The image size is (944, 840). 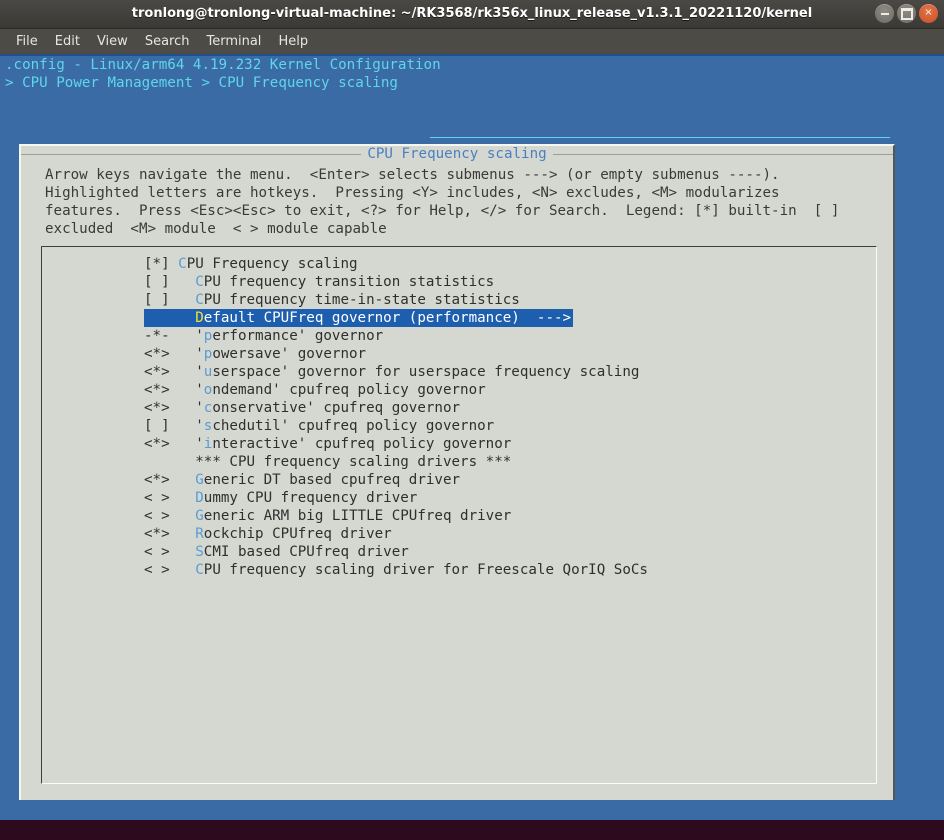 What do you see at coordinates (545, 318) in the screenshot?
I see `submenu-arrow: --->` at bounding box center [545, 318].